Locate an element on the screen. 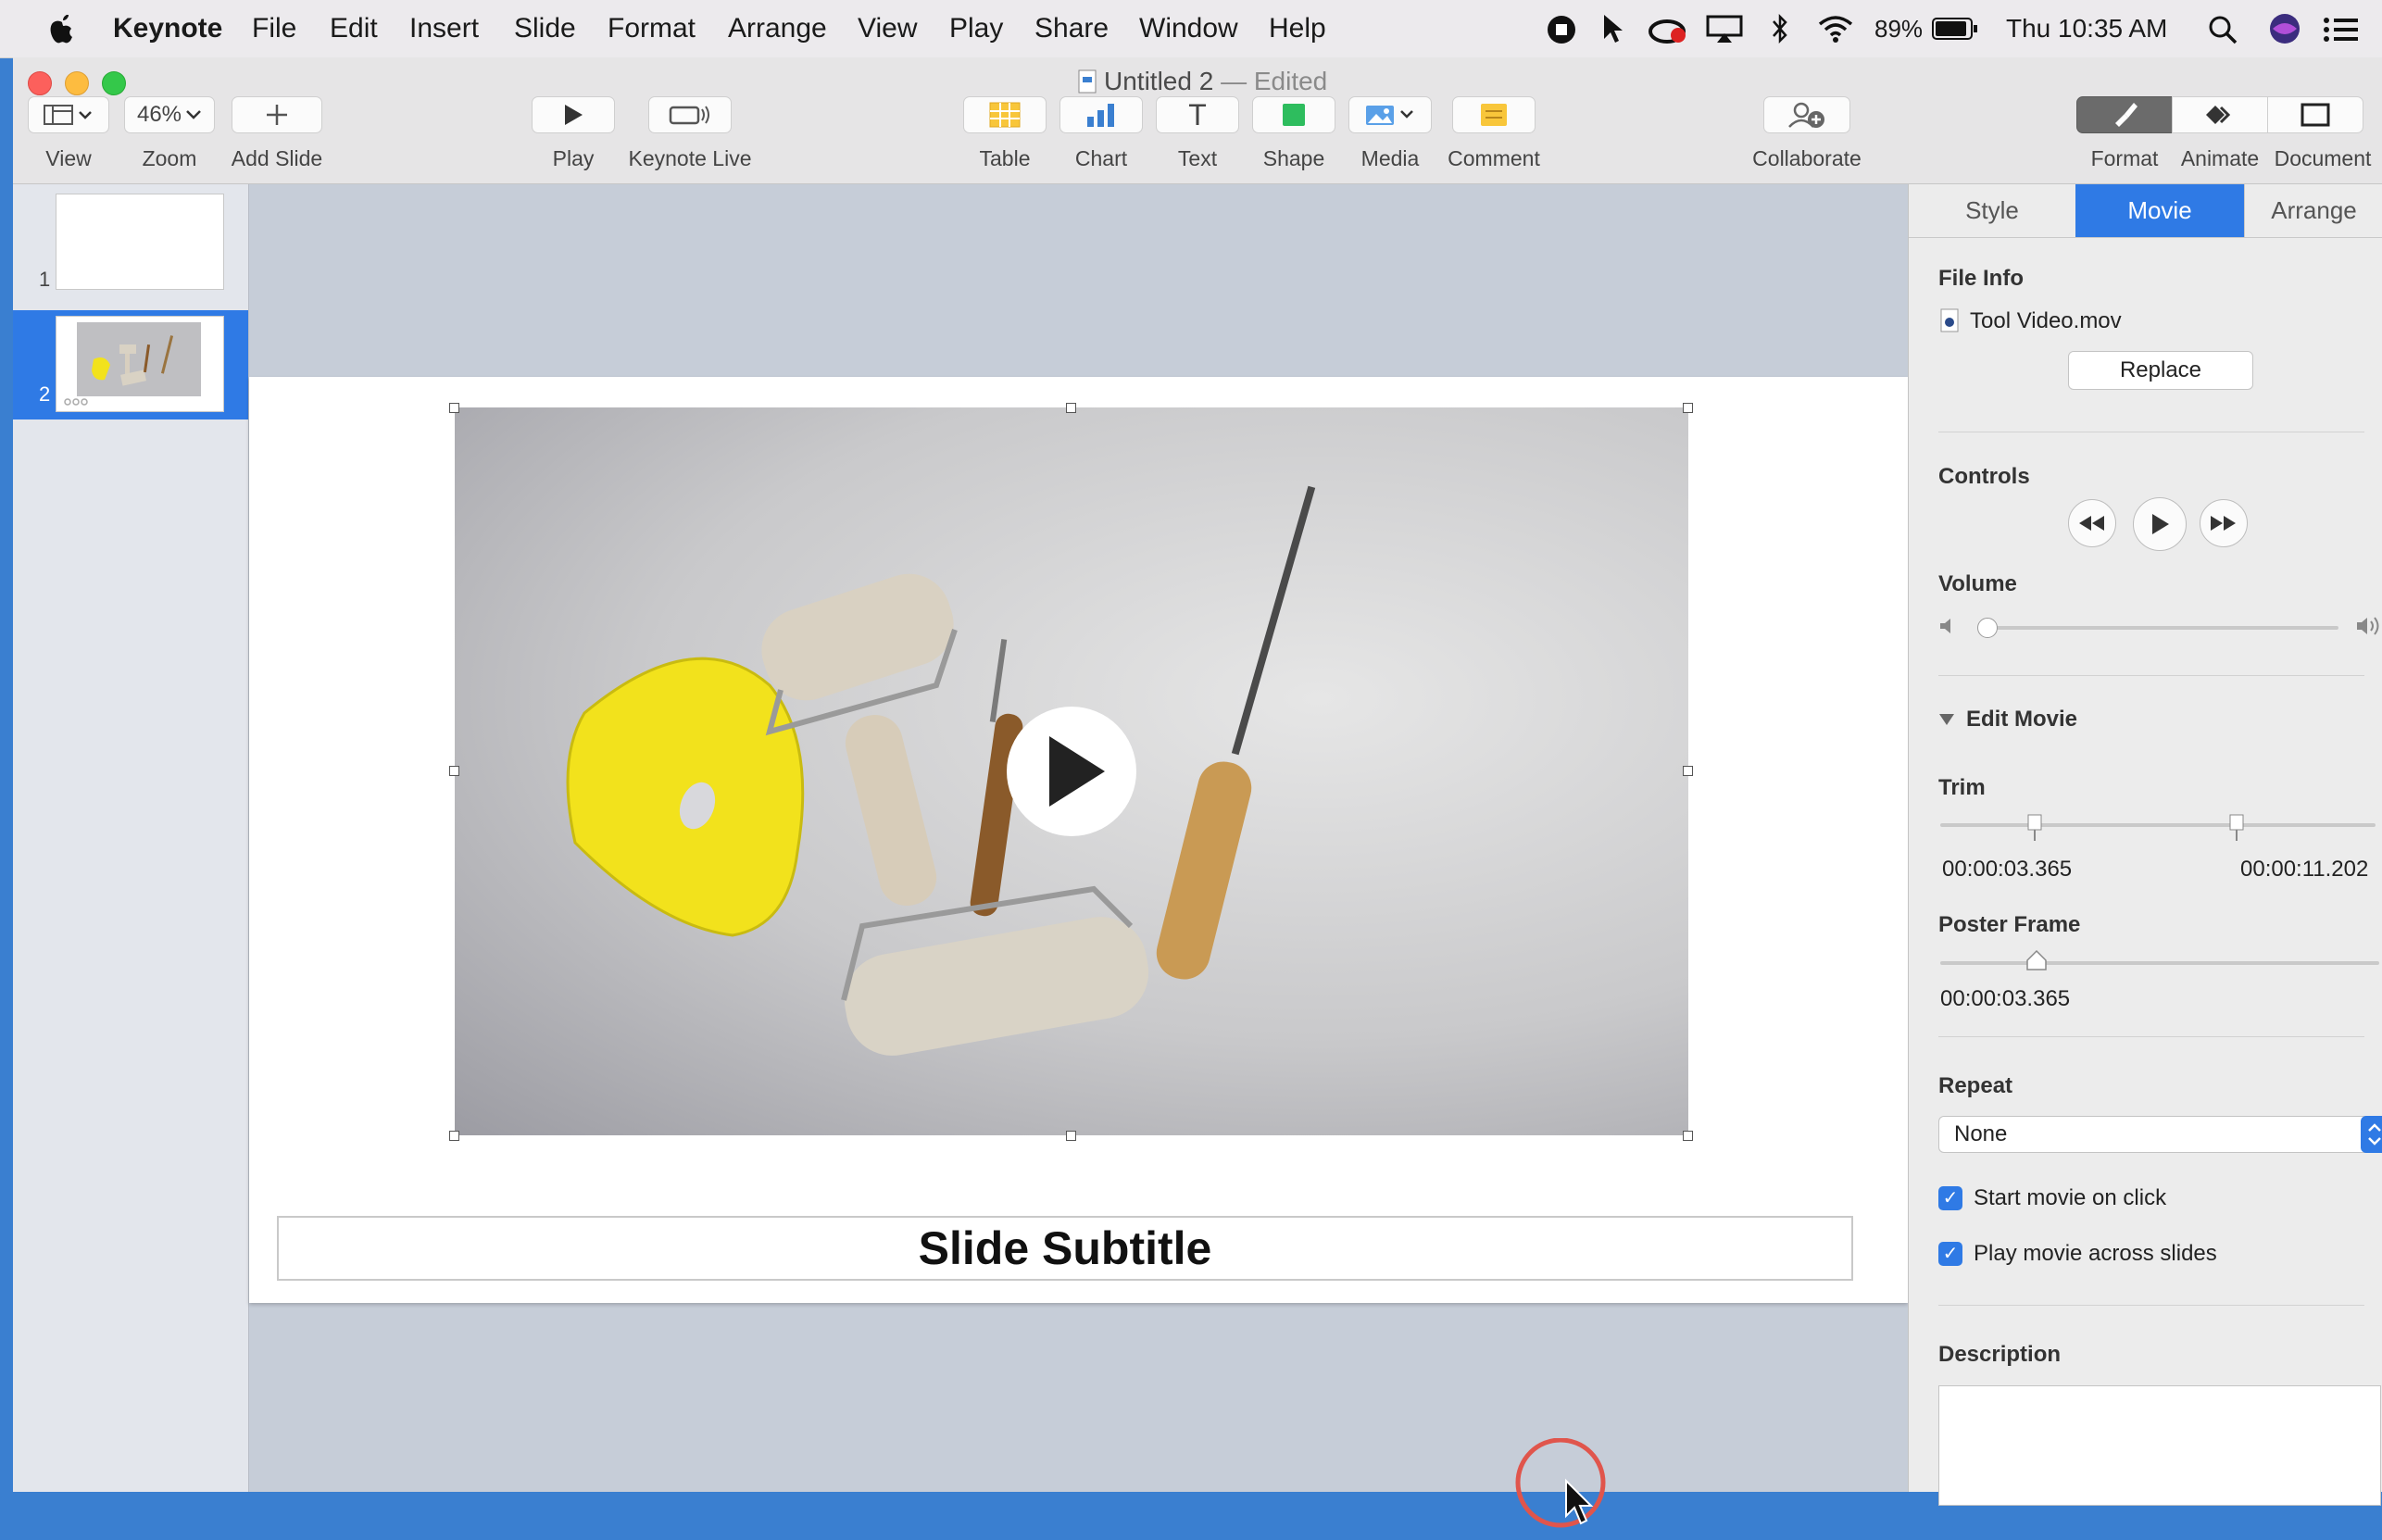 The height and width of the screenshot is (1540, 2382). poster-frame-knob is located at coordinates (2036, 960).